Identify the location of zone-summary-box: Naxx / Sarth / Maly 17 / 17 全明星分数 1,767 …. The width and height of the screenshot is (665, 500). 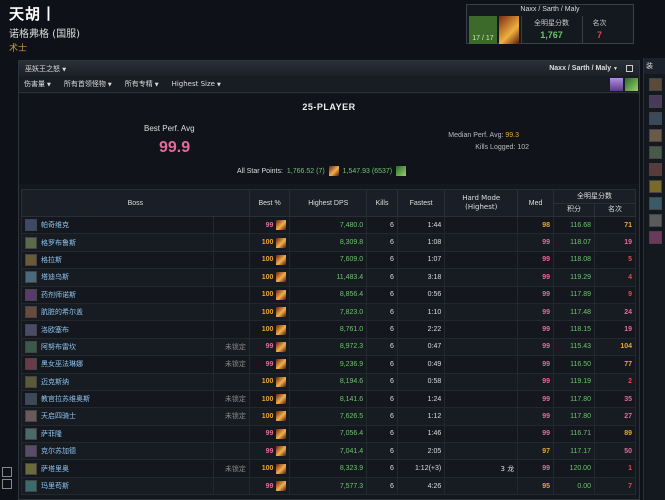
(550, 24).